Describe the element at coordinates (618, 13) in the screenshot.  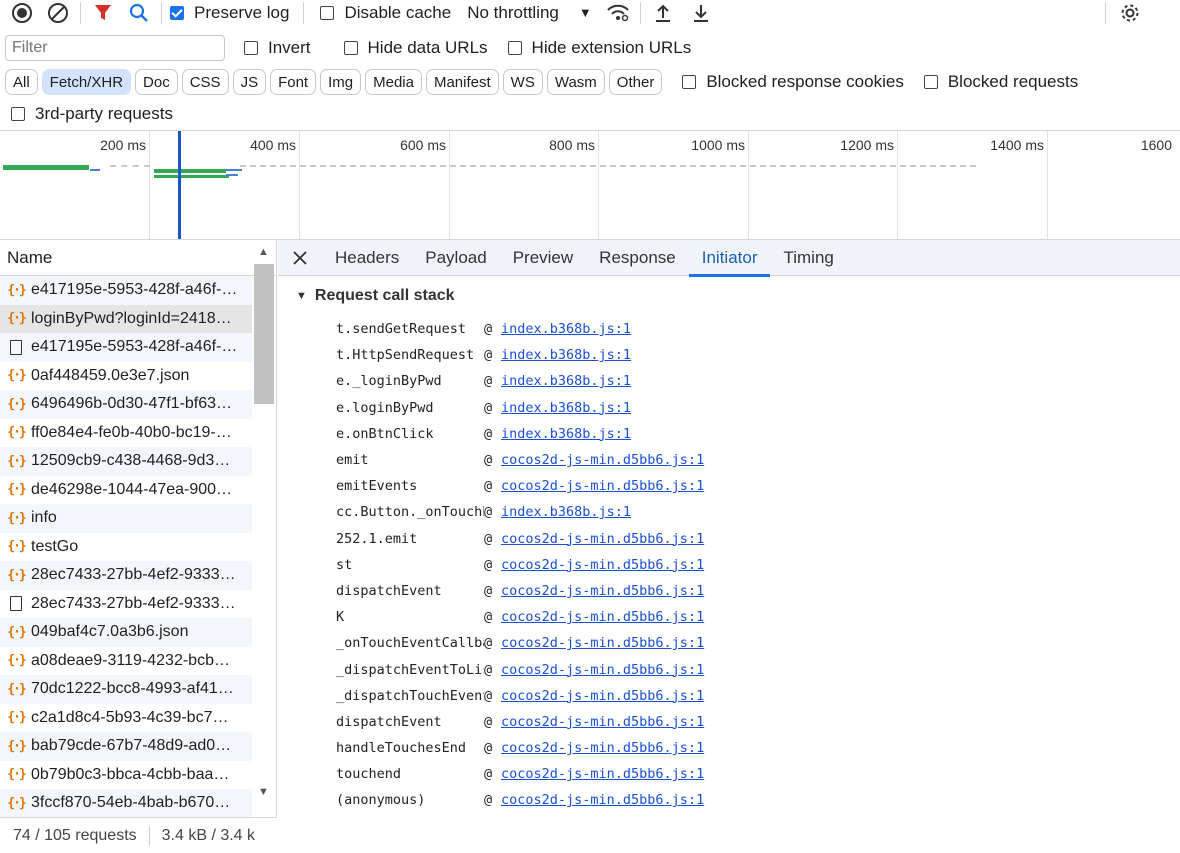
I see `network-conditions-icon` at that location.